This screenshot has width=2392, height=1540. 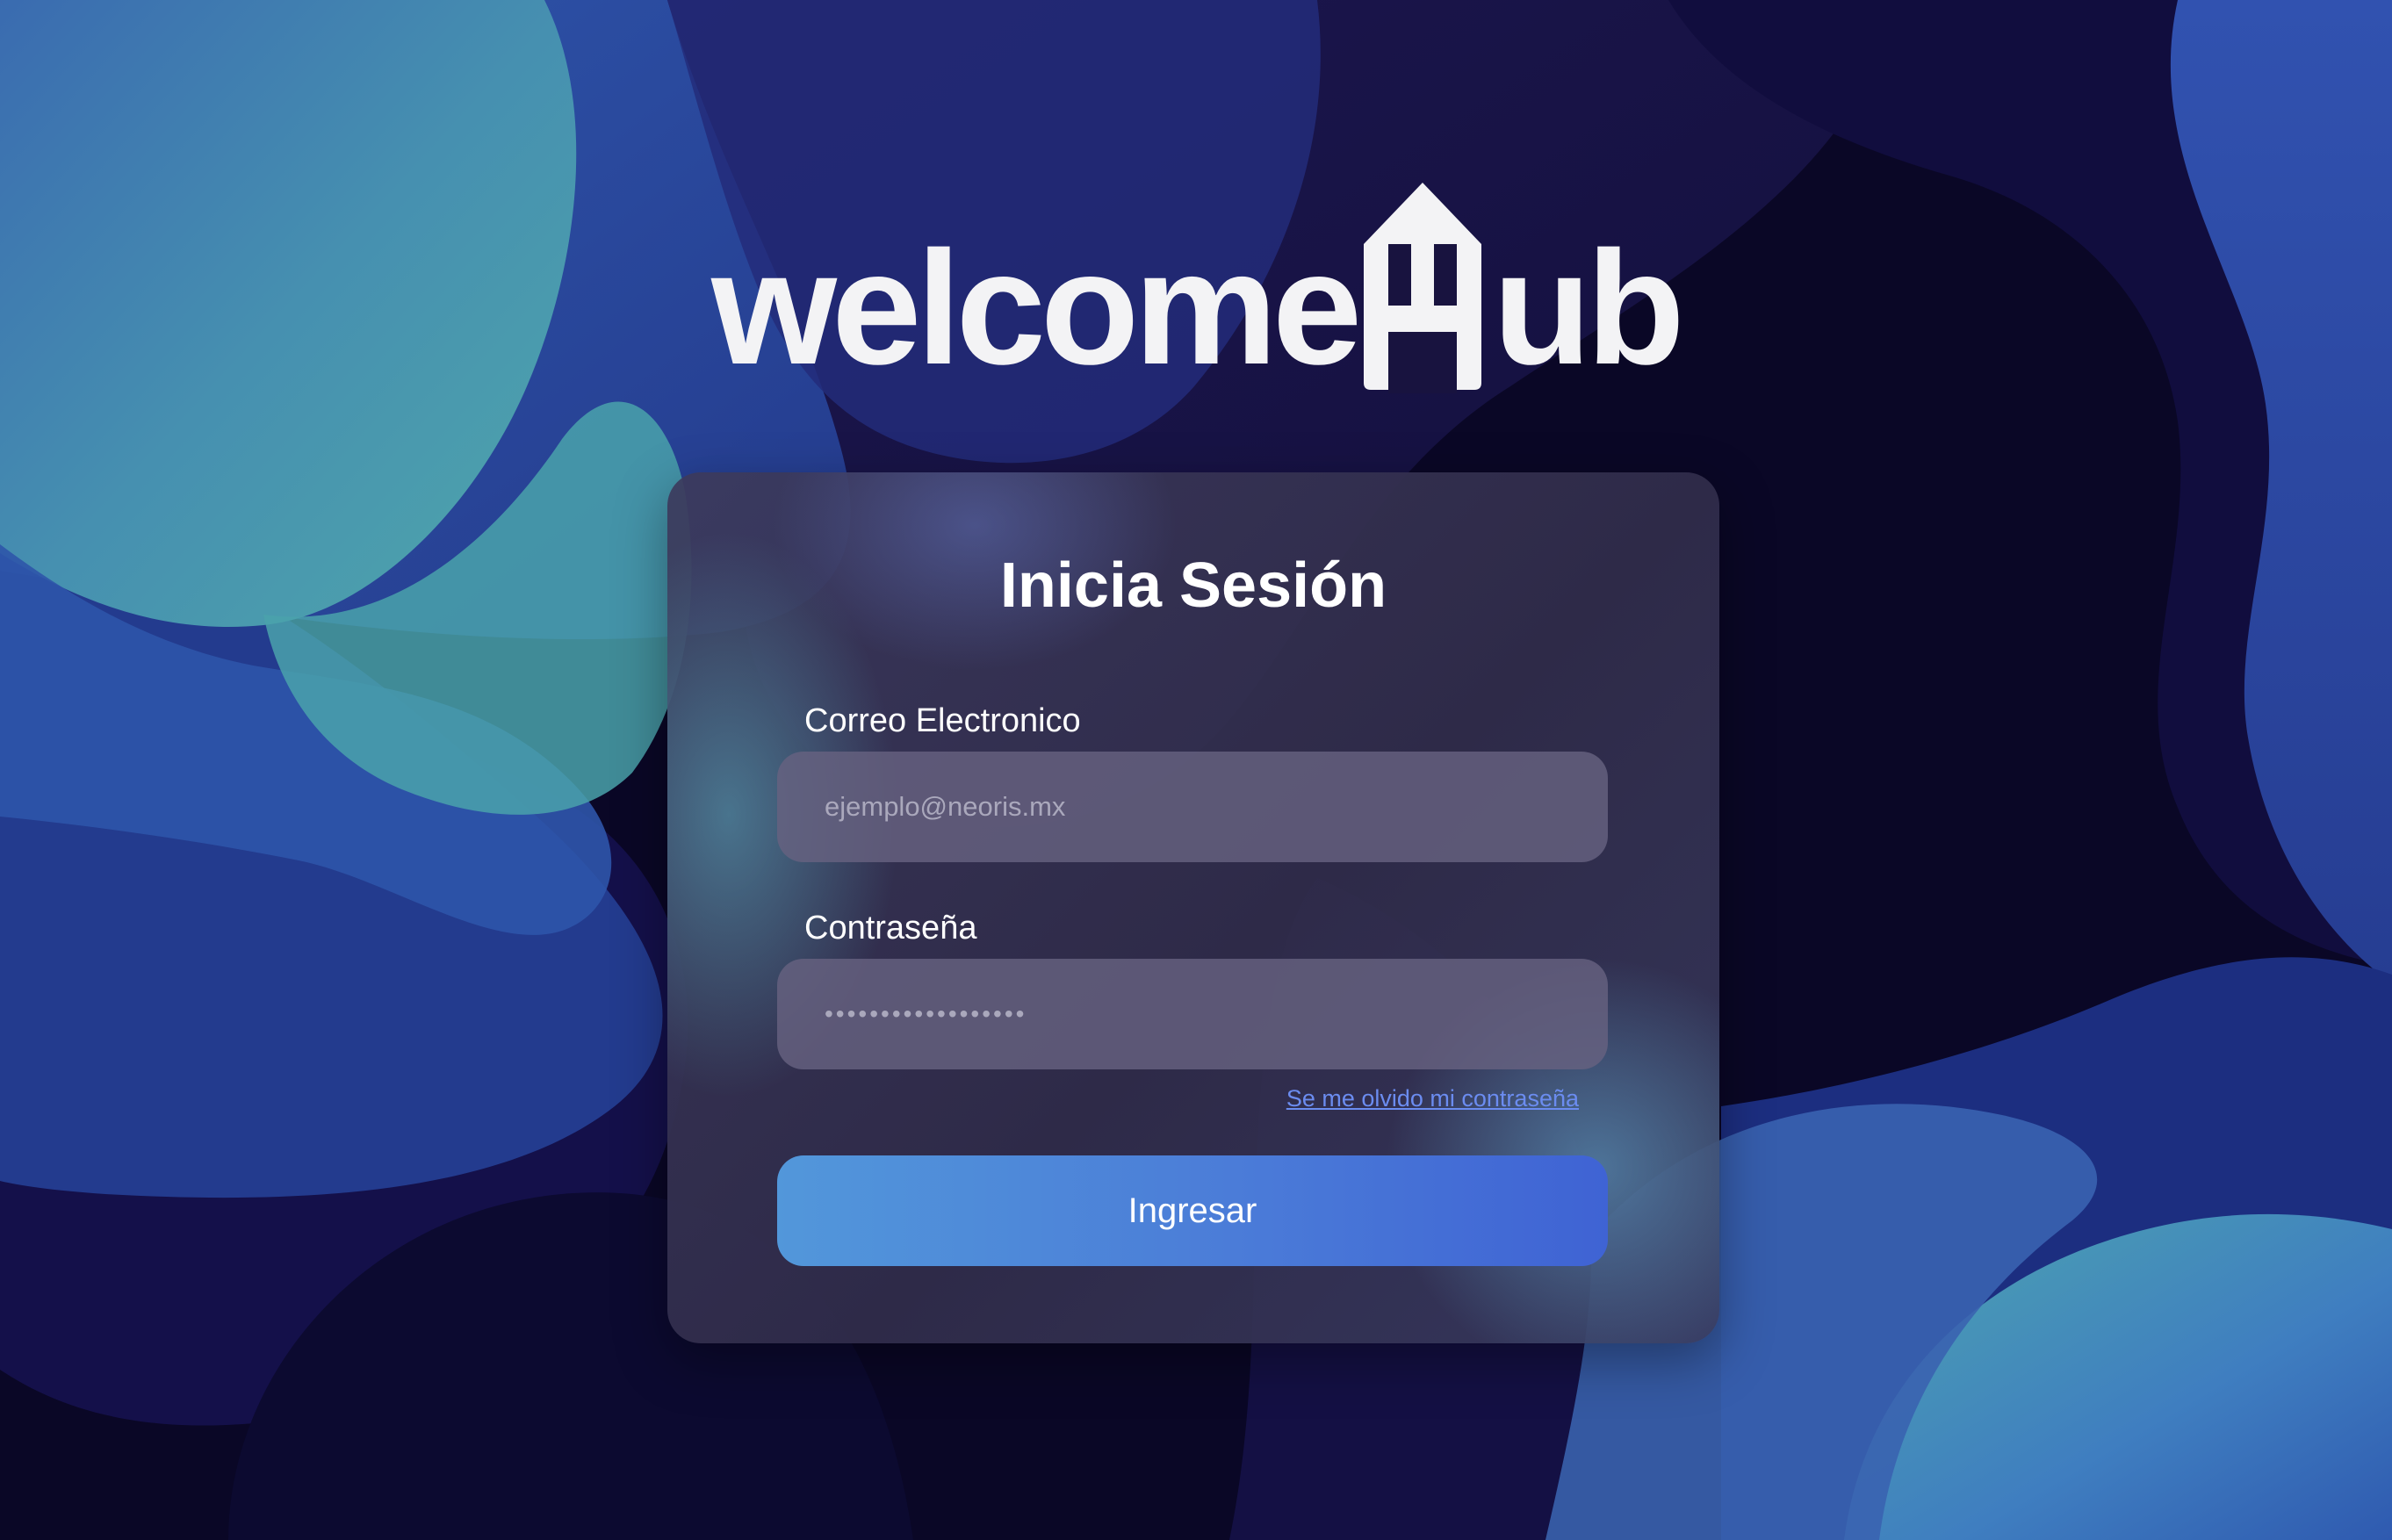 I want to click on logo-text-welcome: welcome, so click(x=1037, y=307).